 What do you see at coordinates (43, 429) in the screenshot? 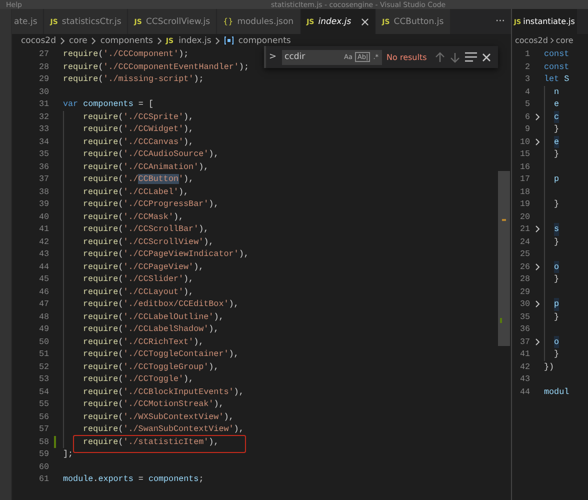
I see `line-number: 57` at bounding box center [43, 429].